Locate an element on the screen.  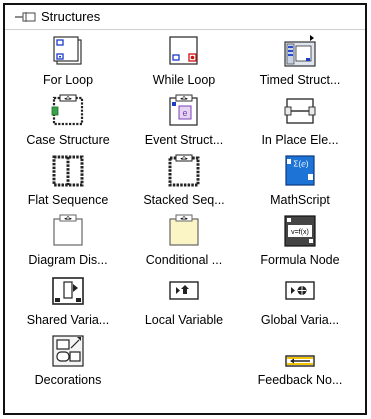
palette-item-while-loop: While Loop is located at coordinates (184, 63).